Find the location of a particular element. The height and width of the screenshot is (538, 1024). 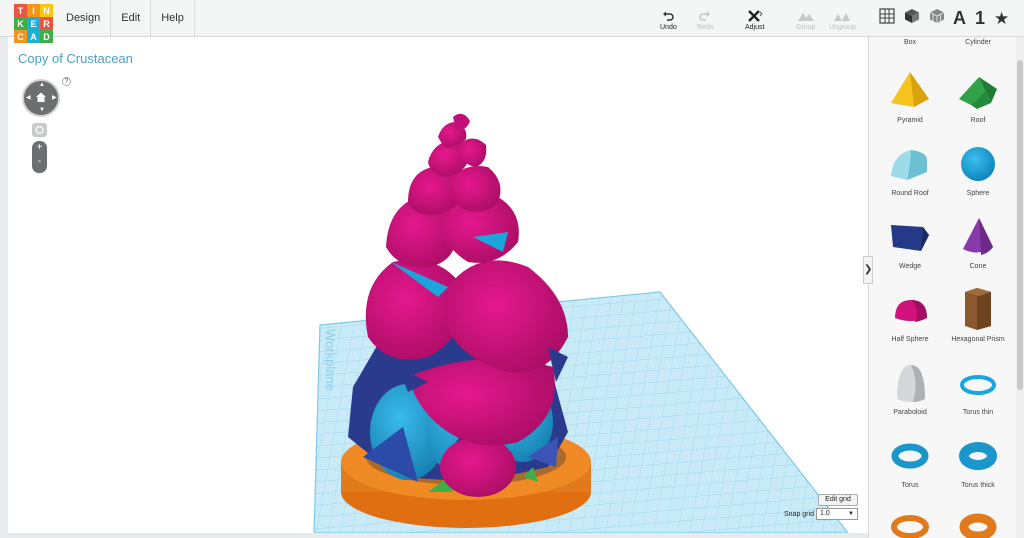

adjust-icon is located at coordinates (755, 16).